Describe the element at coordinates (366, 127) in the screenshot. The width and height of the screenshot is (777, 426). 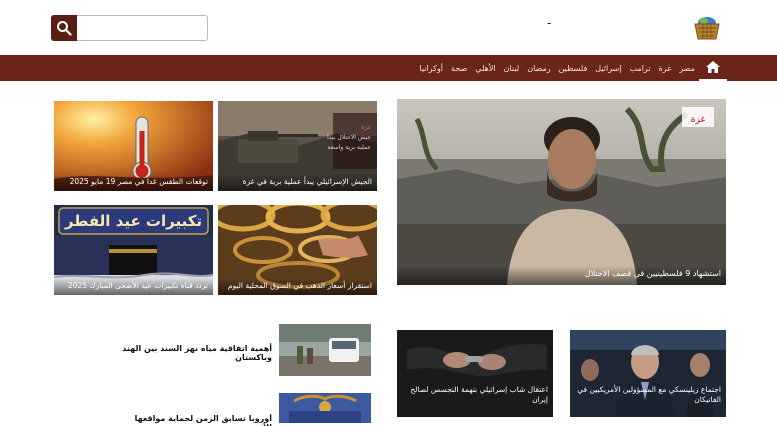
I see `overlay-line: غزة` at that location.